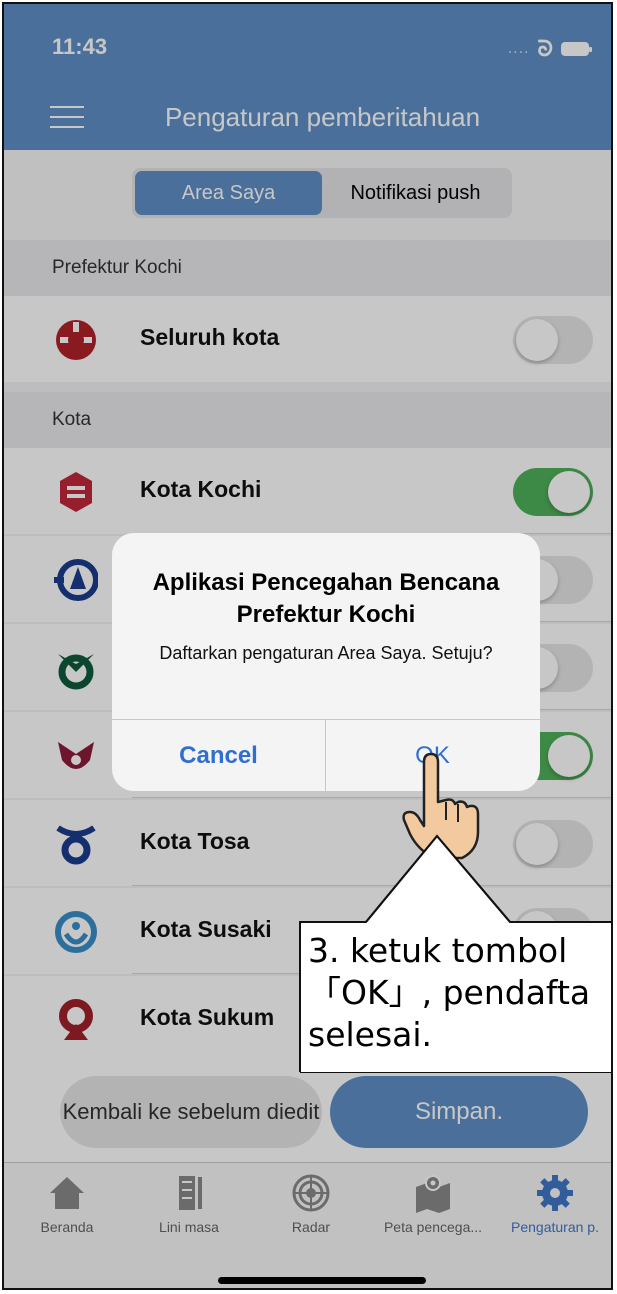  What do you see at coordinates (370, 1034) in the screenshot?
I see `callout-line-3: selesai.` at bounding box center [370, 1034].